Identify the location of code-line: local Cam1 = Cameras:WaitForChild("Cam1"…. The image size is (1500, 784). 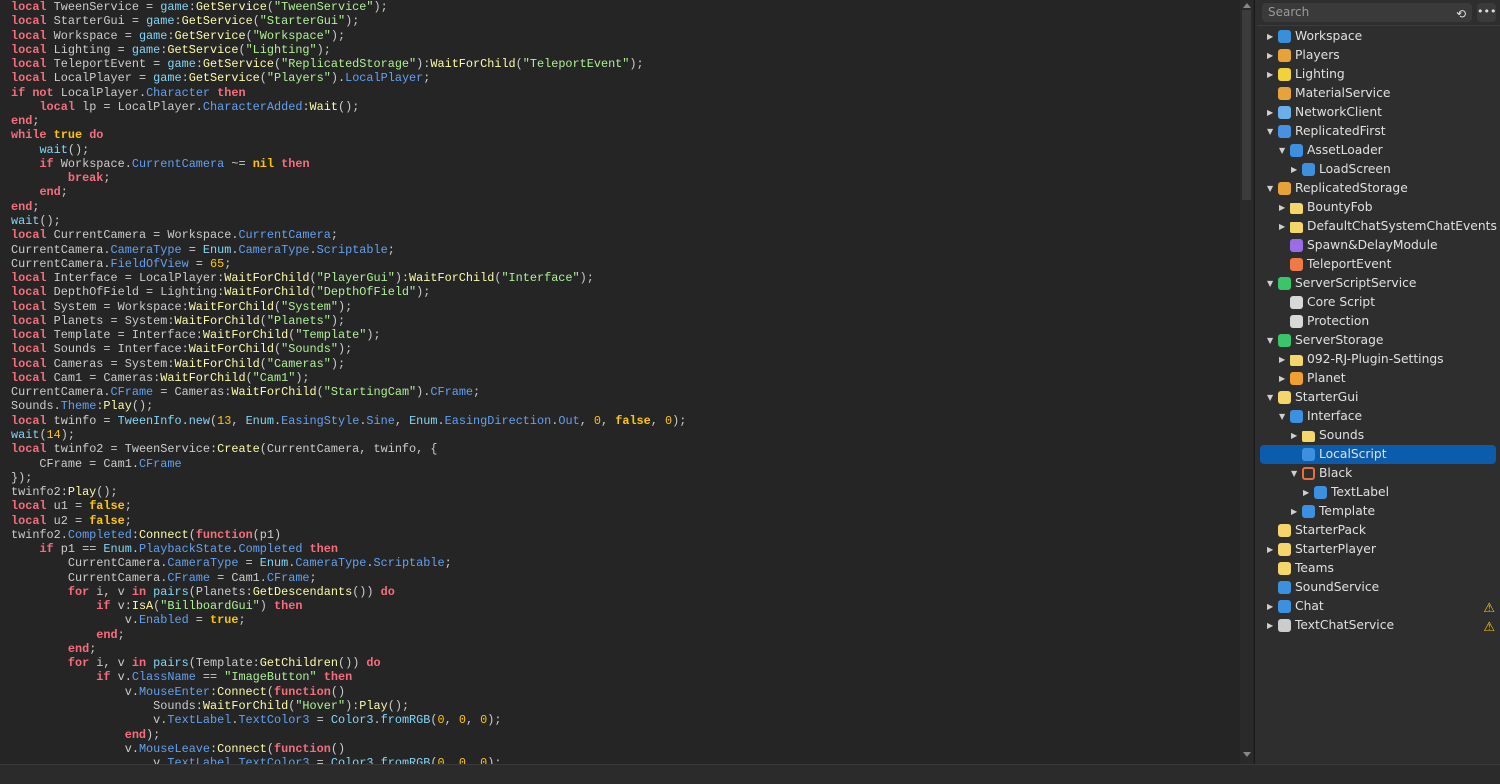
(348, 378).